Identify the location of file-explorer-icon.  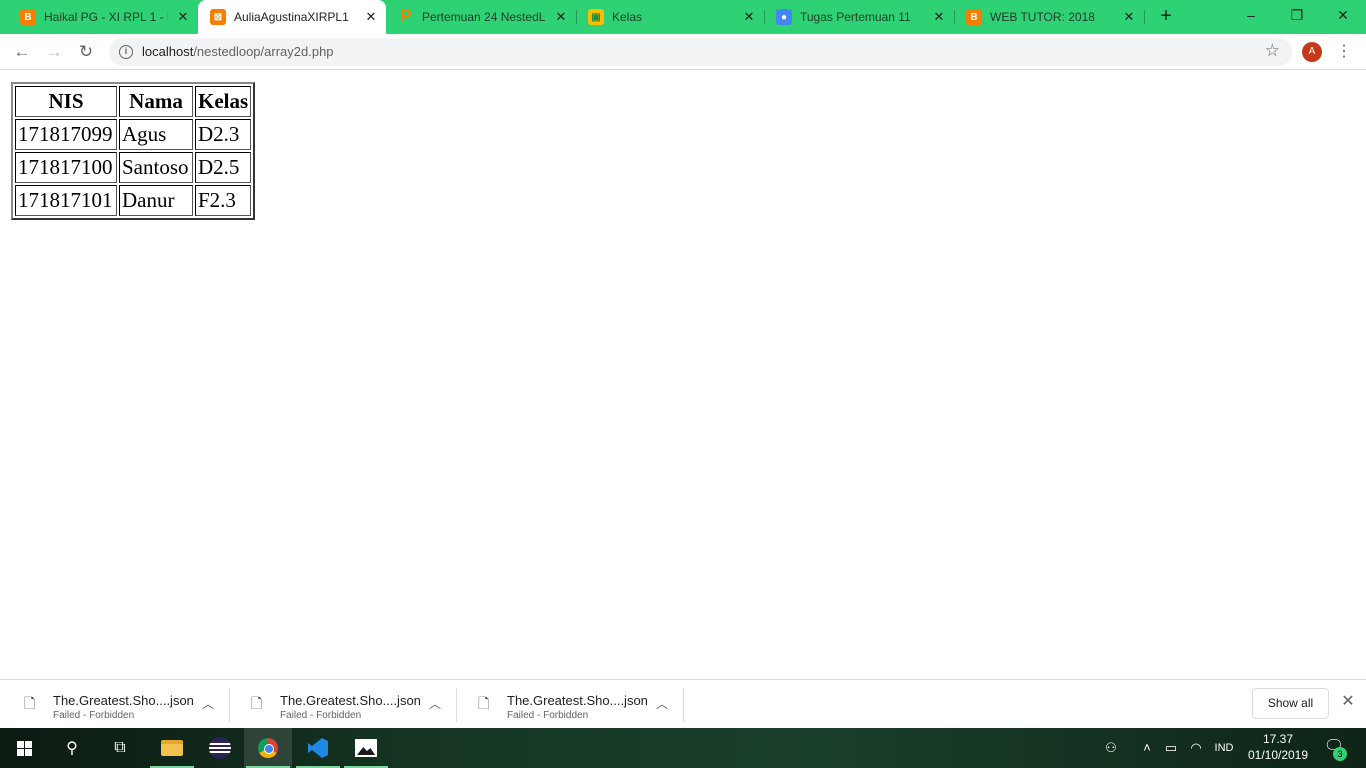
(172, 748).